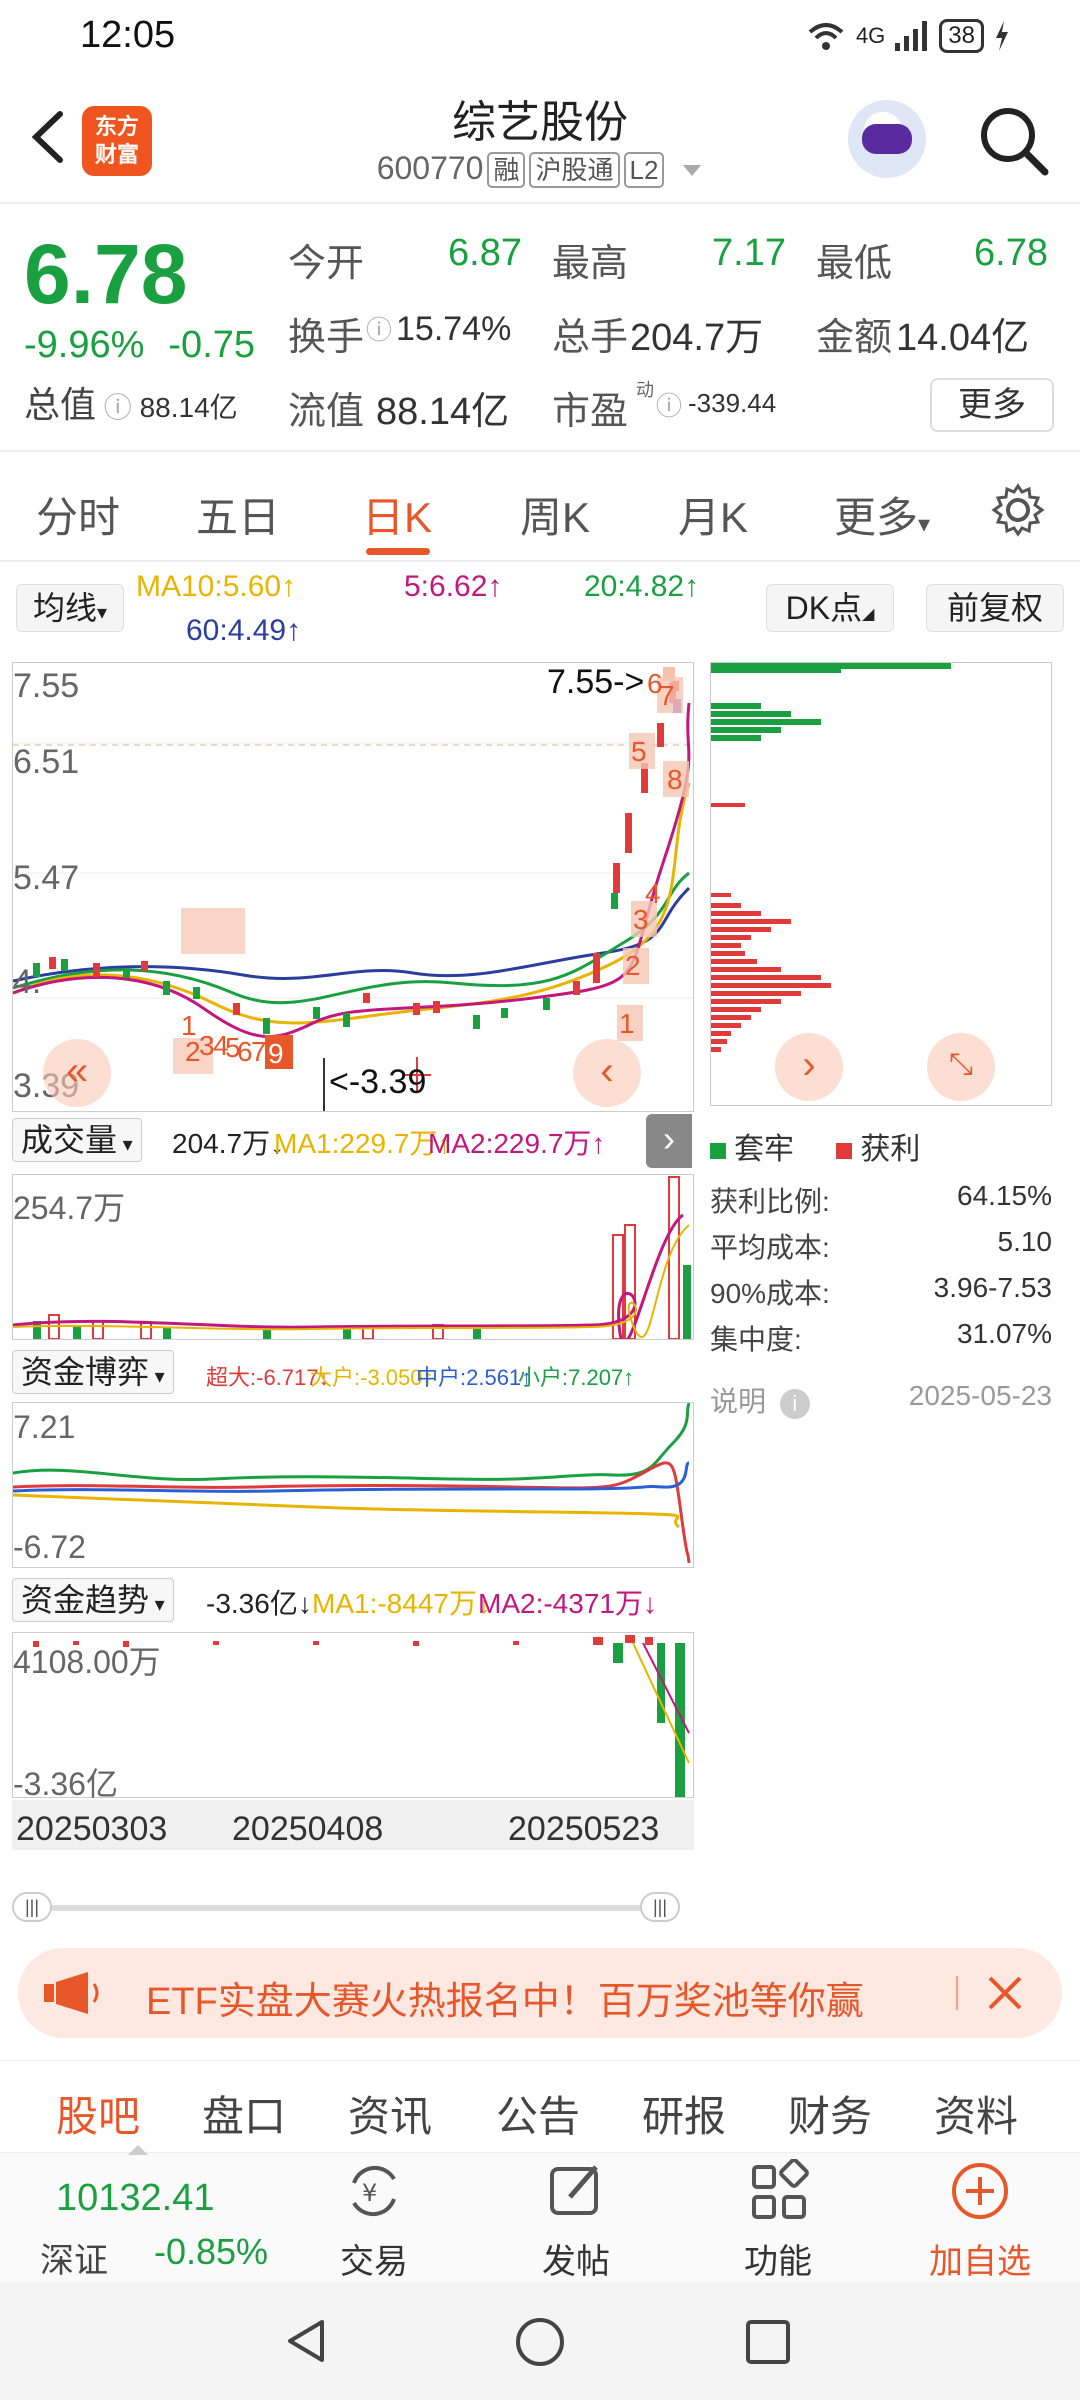 The image size is (1080, 2400). Describe the element at coordinates (607, 1073) in the screenshot. I see `prev-icon: ‹` at that location.